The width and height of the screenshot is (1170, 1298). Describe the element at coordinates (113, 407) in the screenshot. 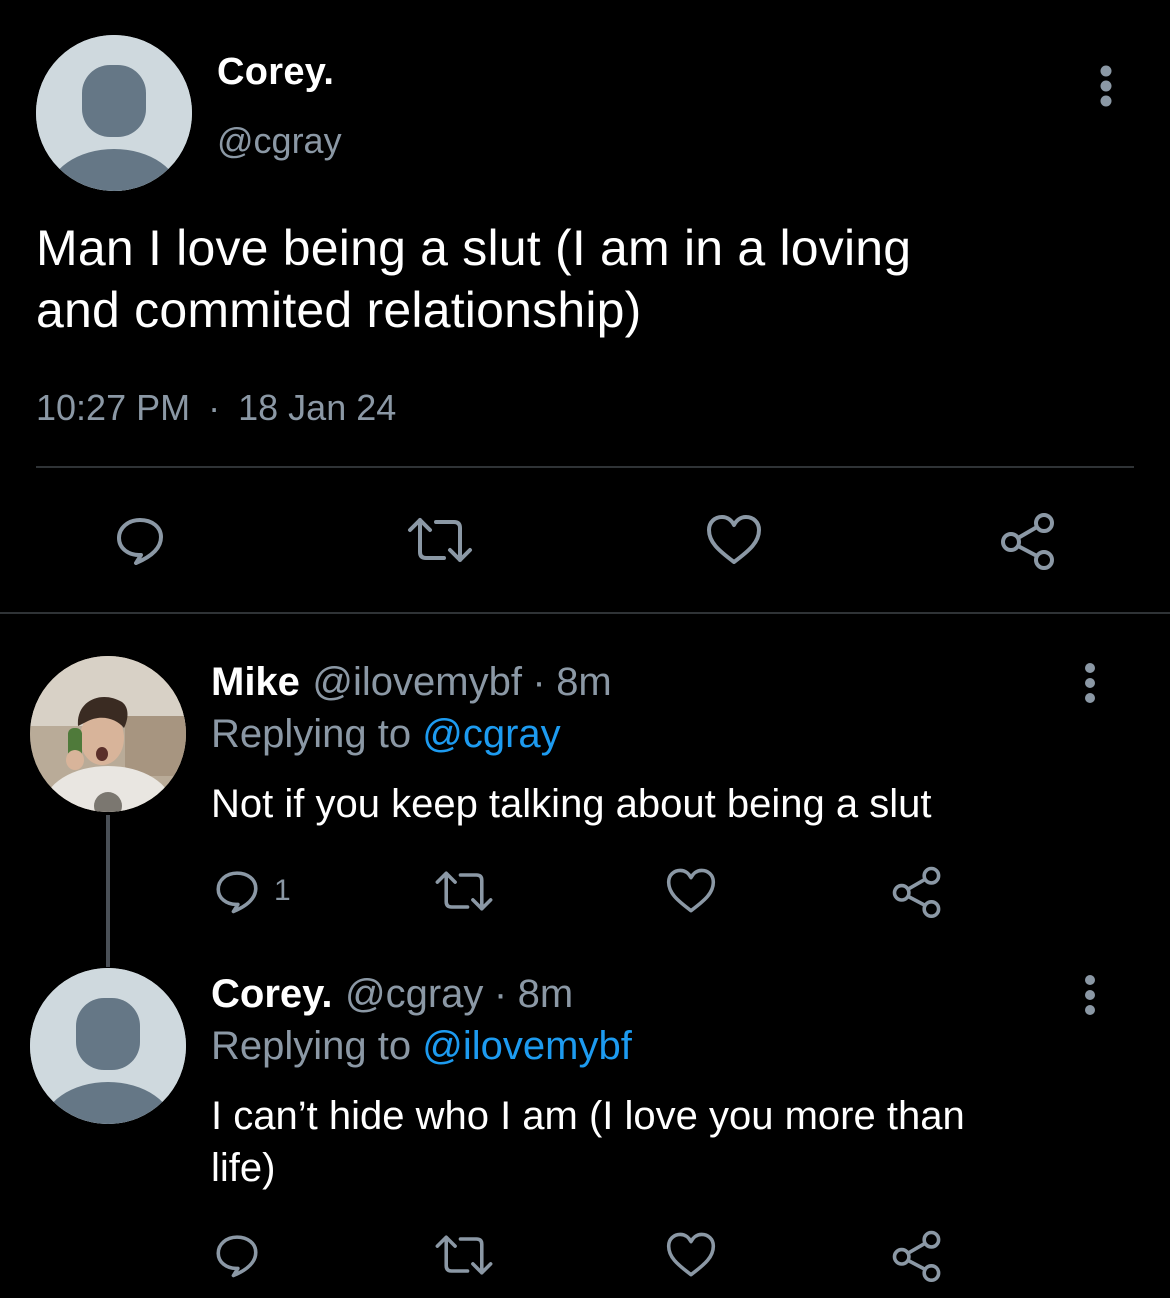

I see `tweet-time: 10:27 PM` at that location.